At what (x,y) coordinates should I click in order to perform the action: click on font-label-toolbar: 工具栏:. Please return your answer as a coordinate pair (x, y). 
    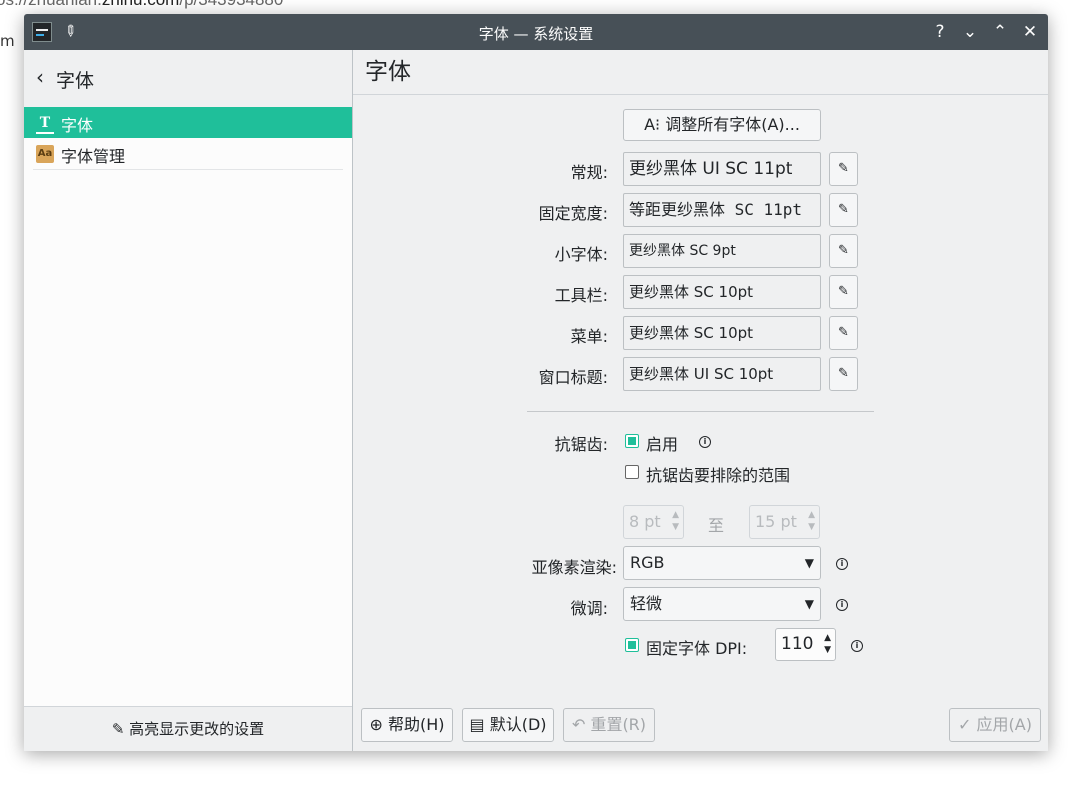
    Looking at the image, I should click on (581, 295).